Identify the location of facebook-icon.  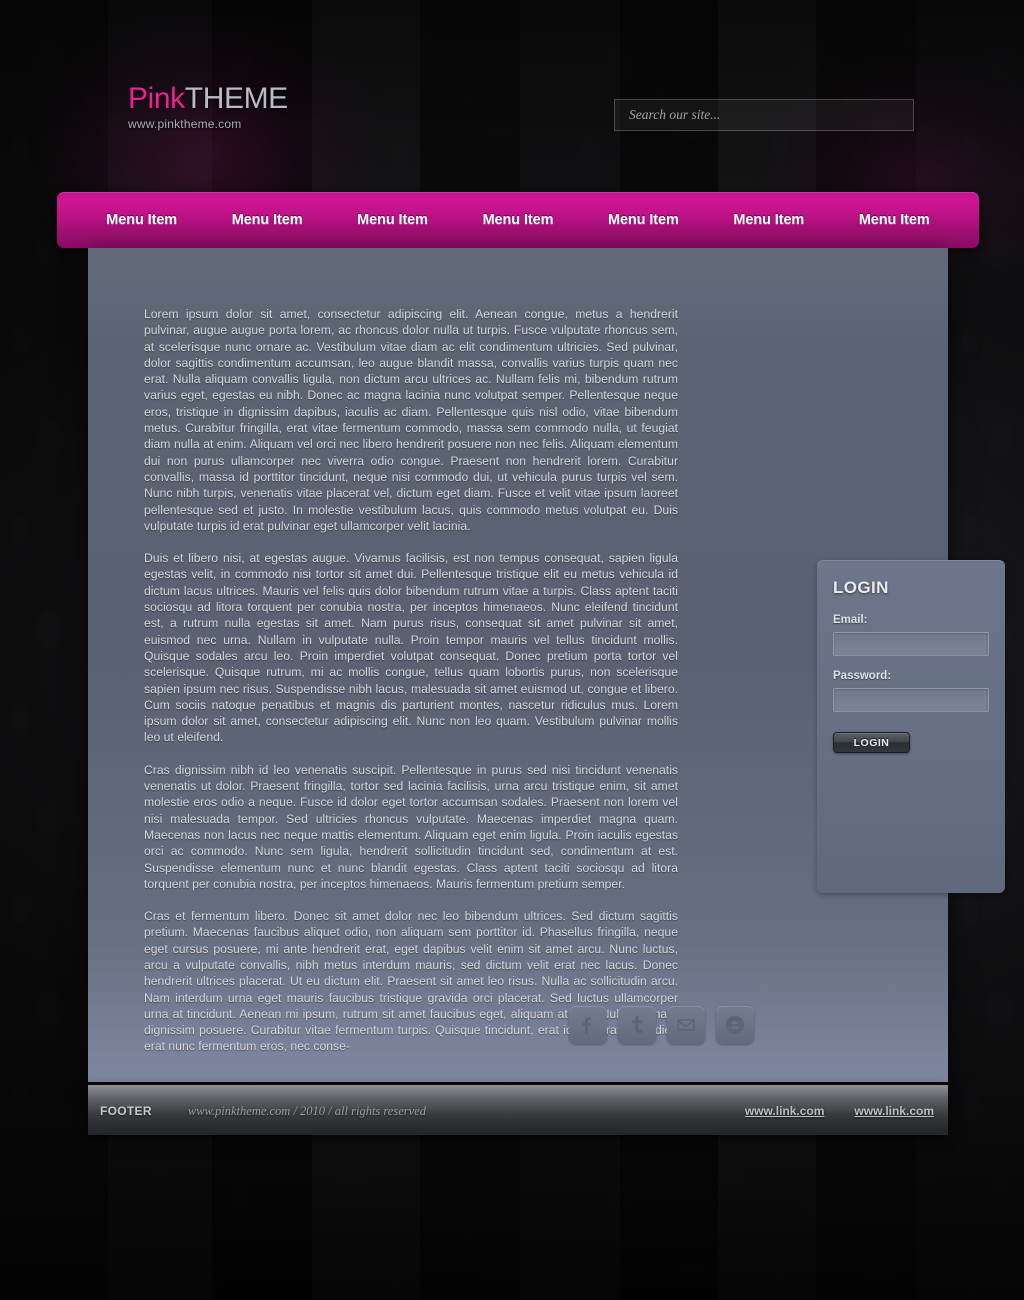
(588, 1025).